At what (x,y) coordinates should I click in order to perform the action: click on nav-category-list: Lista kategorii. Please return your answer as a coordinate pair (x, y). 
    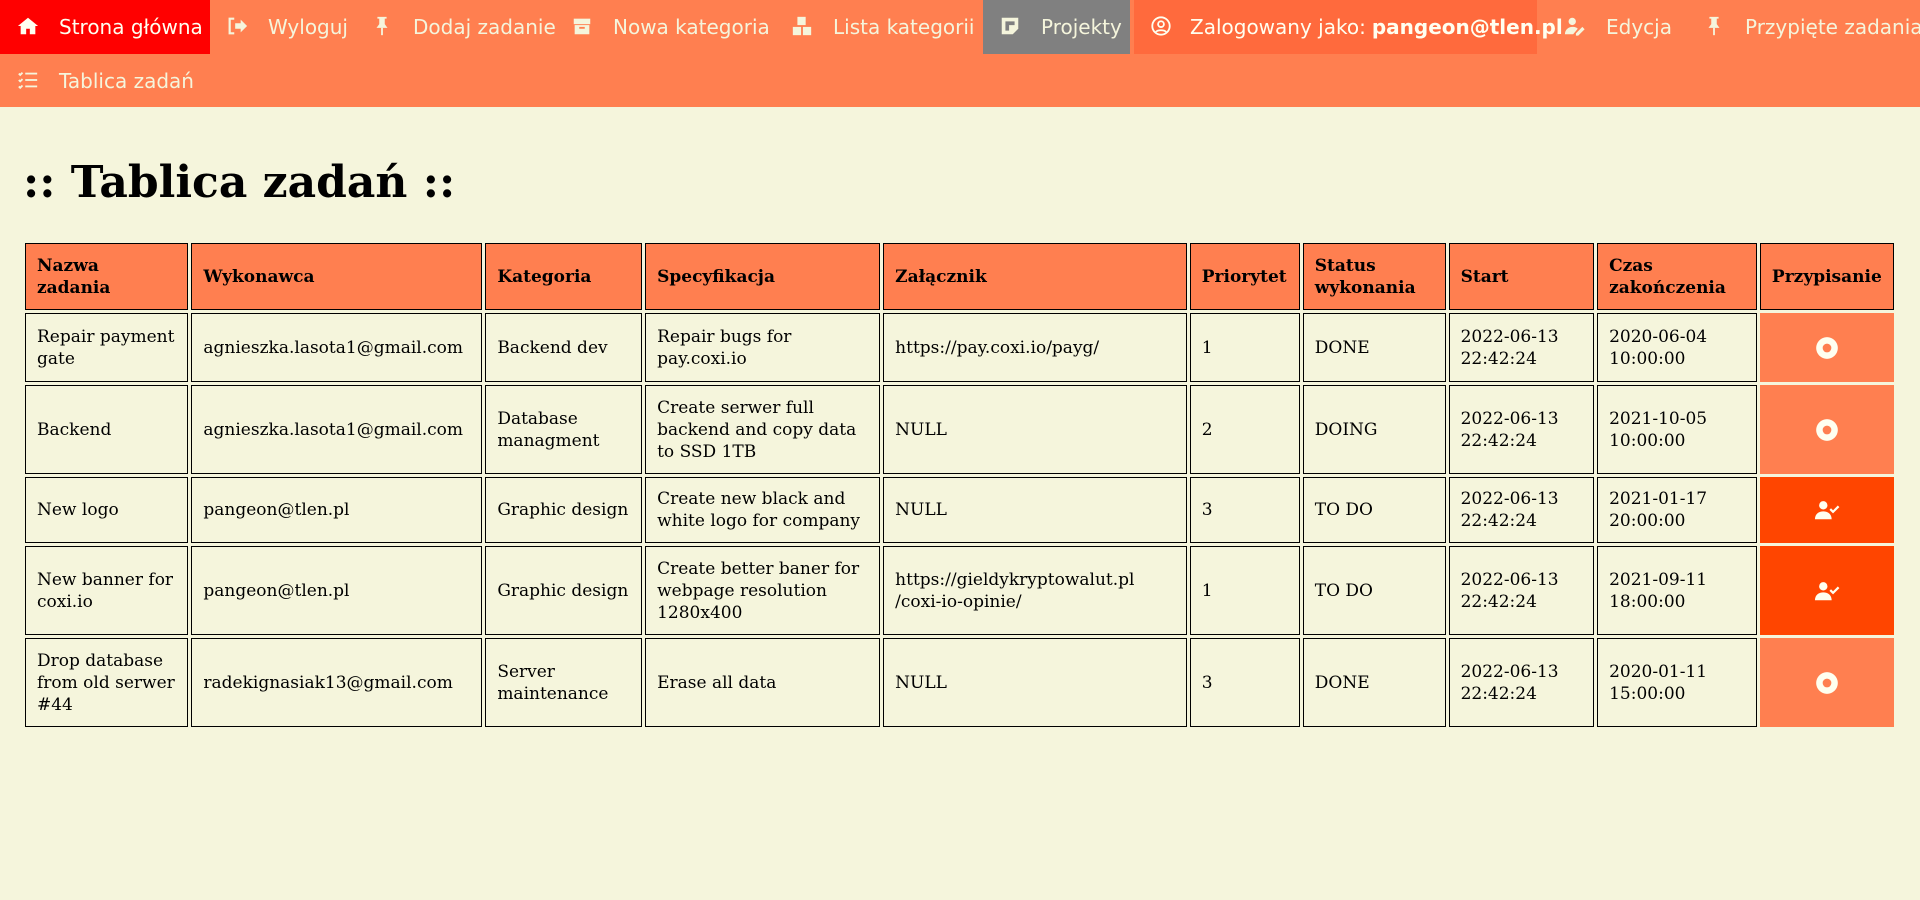
    Looking at the image, I should click on (874, 27).